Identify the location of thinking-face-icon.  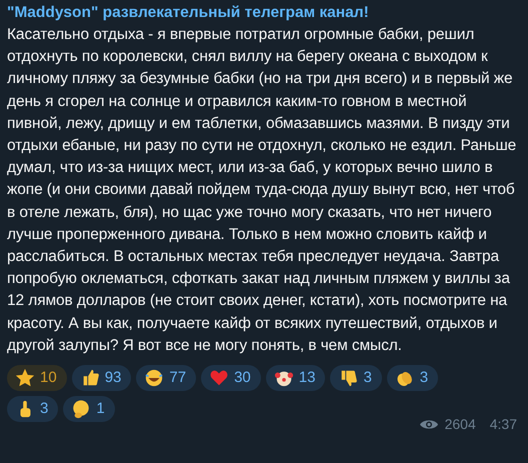
(81, 409).